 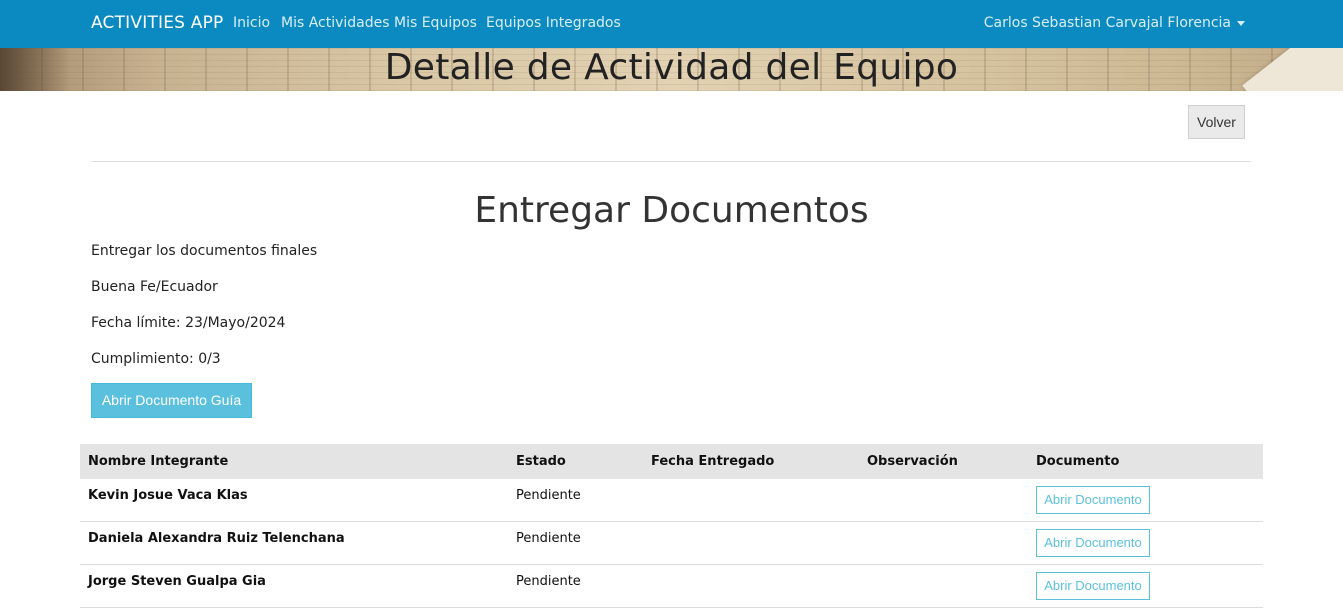 What do you see at coordinates (541, 461) in the screenshot?
I see `header-estado: Estado` at bounding box center [541, 461].